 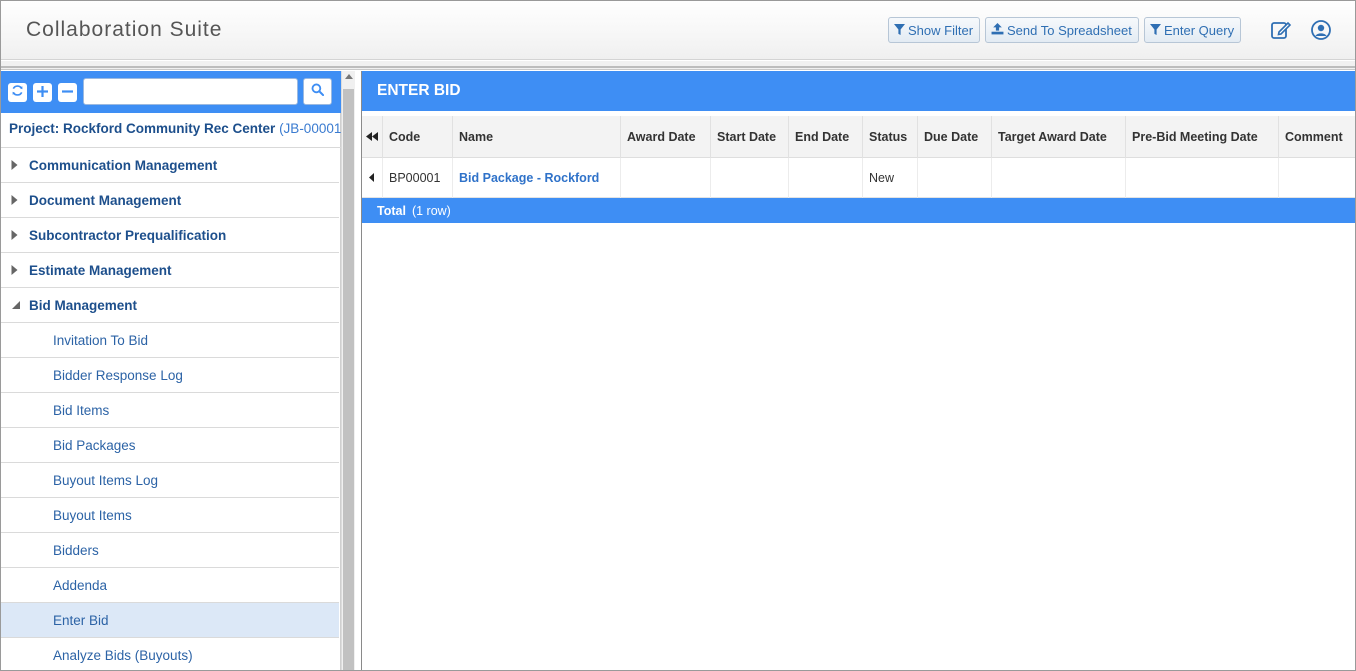 I want to click on sidebar-scrollbar, so click(x=348, y=370).